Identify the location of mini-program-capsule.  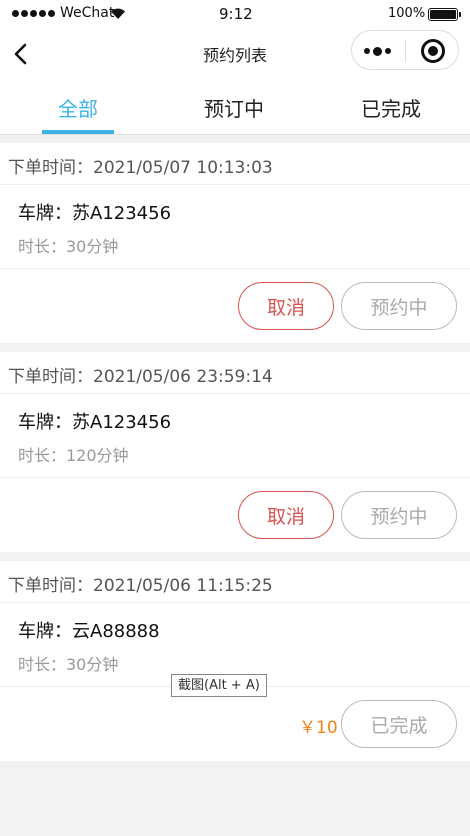
(405, 50).